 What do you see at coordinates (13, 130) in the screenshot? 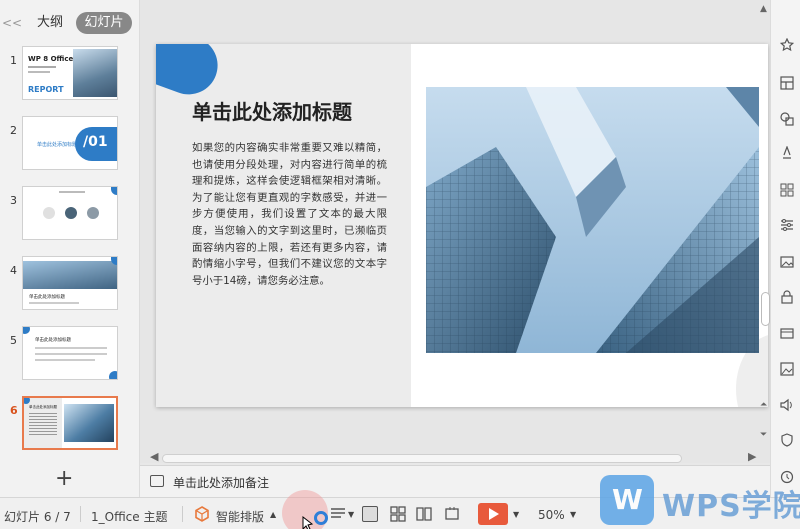
I see `slide-number: 2` at bounding box center [13, 130].